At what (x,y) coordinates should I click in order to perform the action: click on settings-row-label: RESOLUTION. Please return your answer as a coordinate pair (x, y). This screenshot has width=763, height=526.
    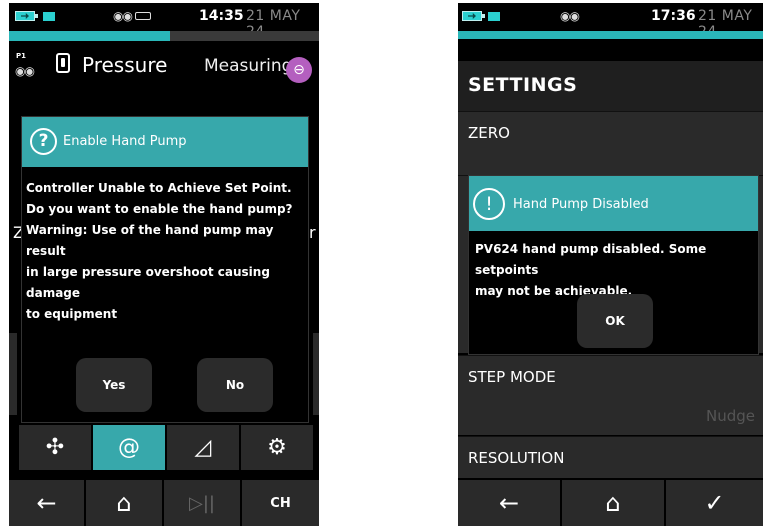
    Looking at the image, I should click on (516, 458).